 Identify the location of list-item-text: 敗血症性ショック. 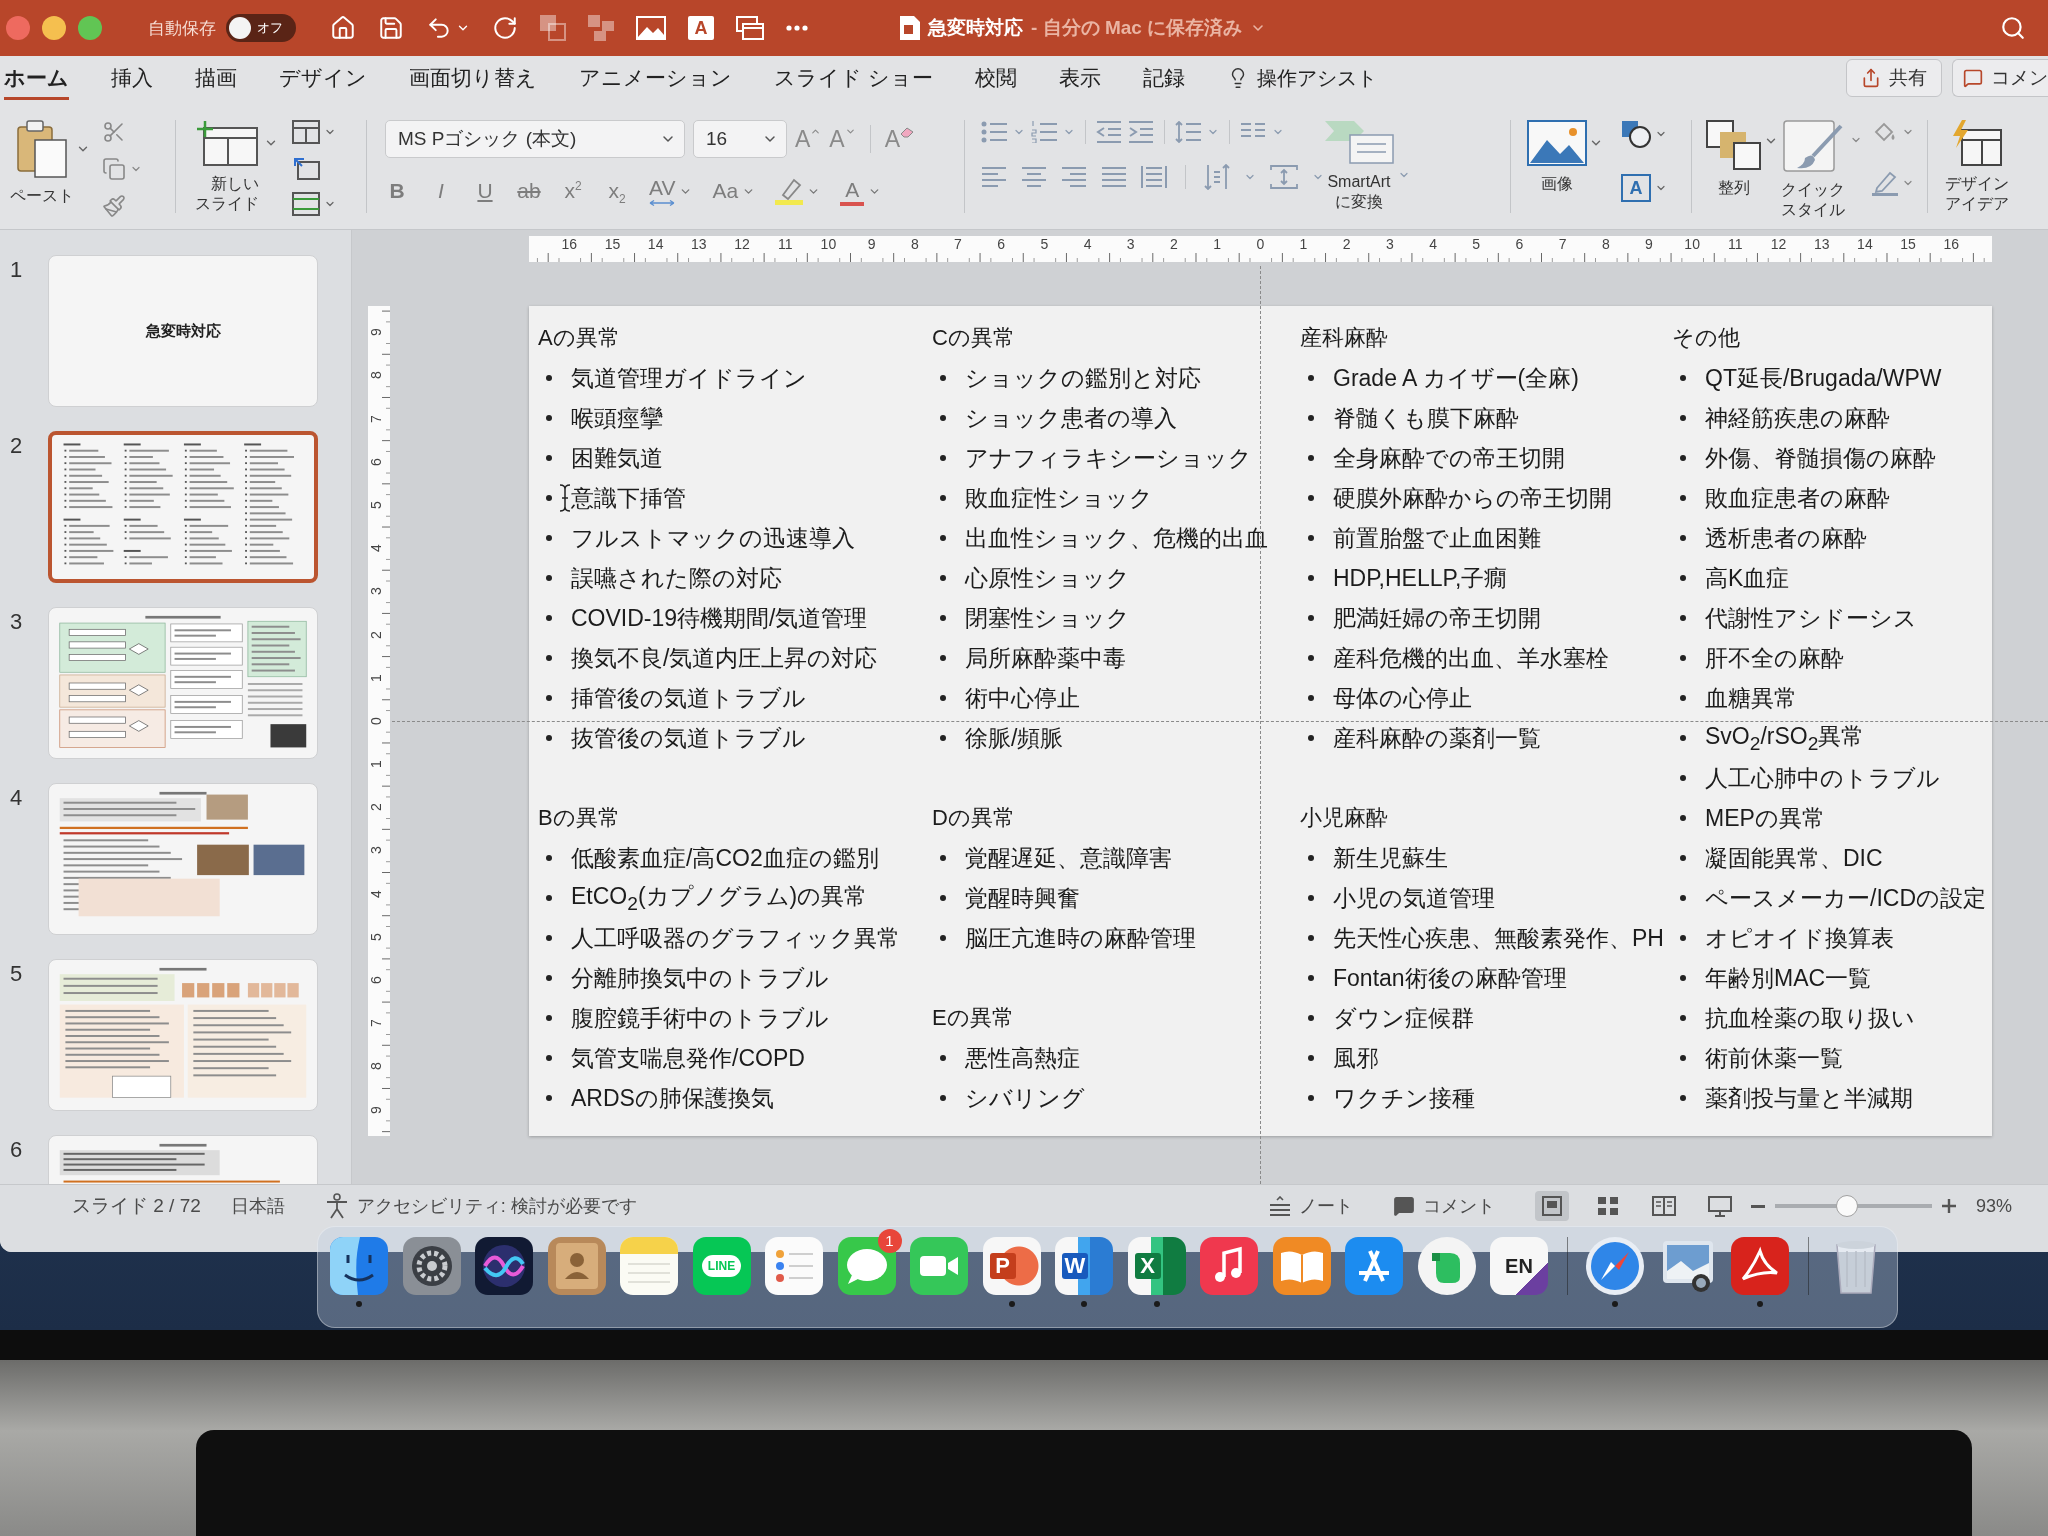
(1059, 498).